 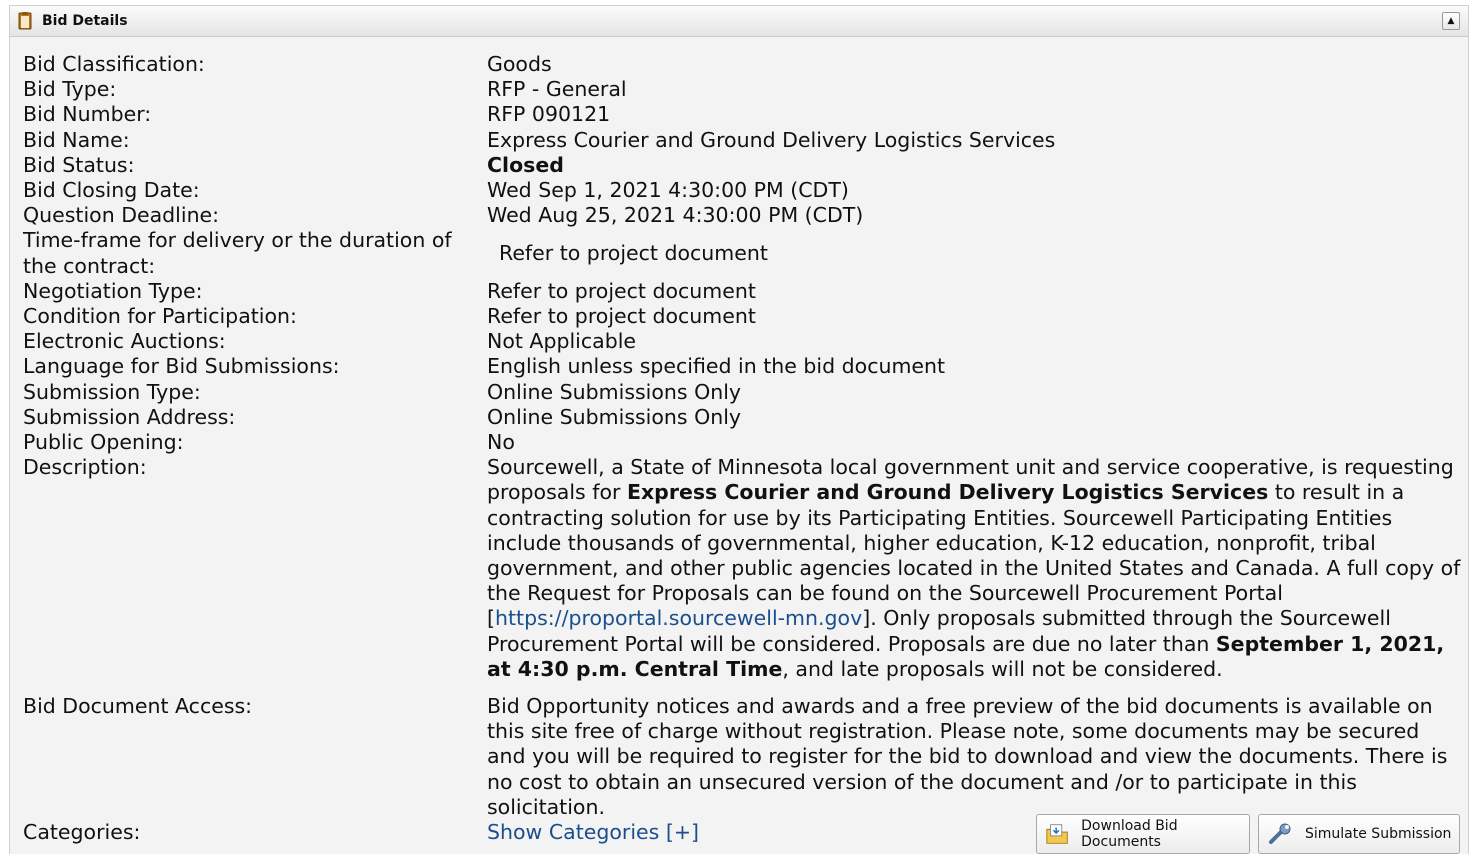 I want to click on panel-header: Bid Details ▲, so click(x=739, y=21).